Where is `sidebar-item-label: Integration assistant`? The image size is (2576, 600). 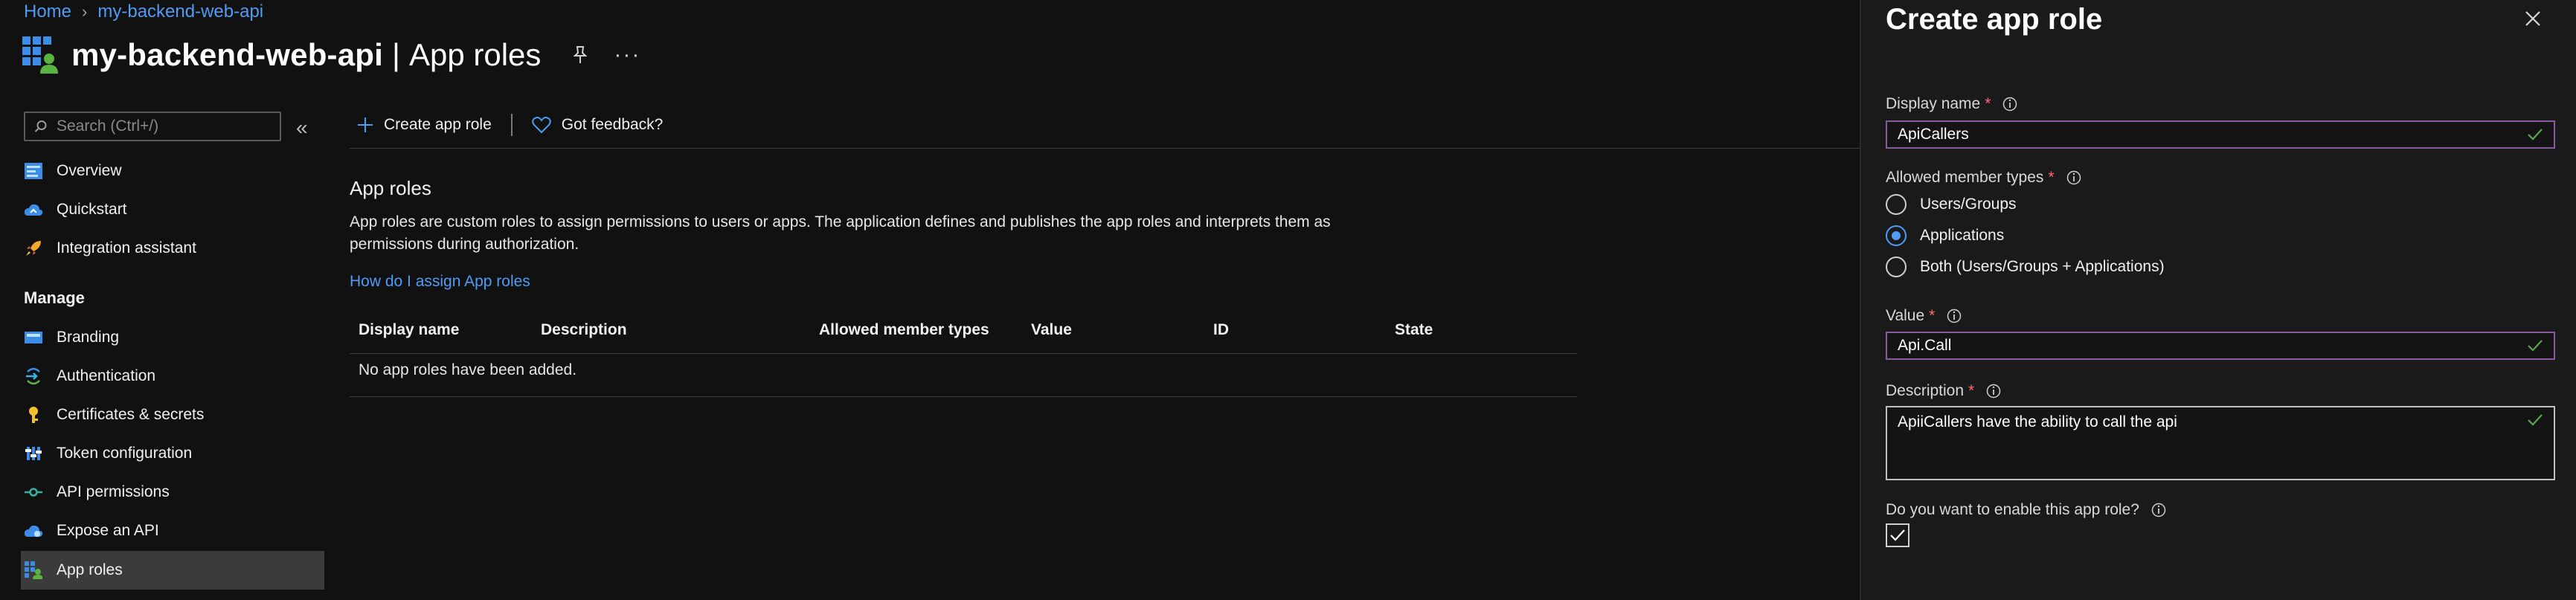
sidebar-item-label: Integration assistant is located at coordinates (126, 248).